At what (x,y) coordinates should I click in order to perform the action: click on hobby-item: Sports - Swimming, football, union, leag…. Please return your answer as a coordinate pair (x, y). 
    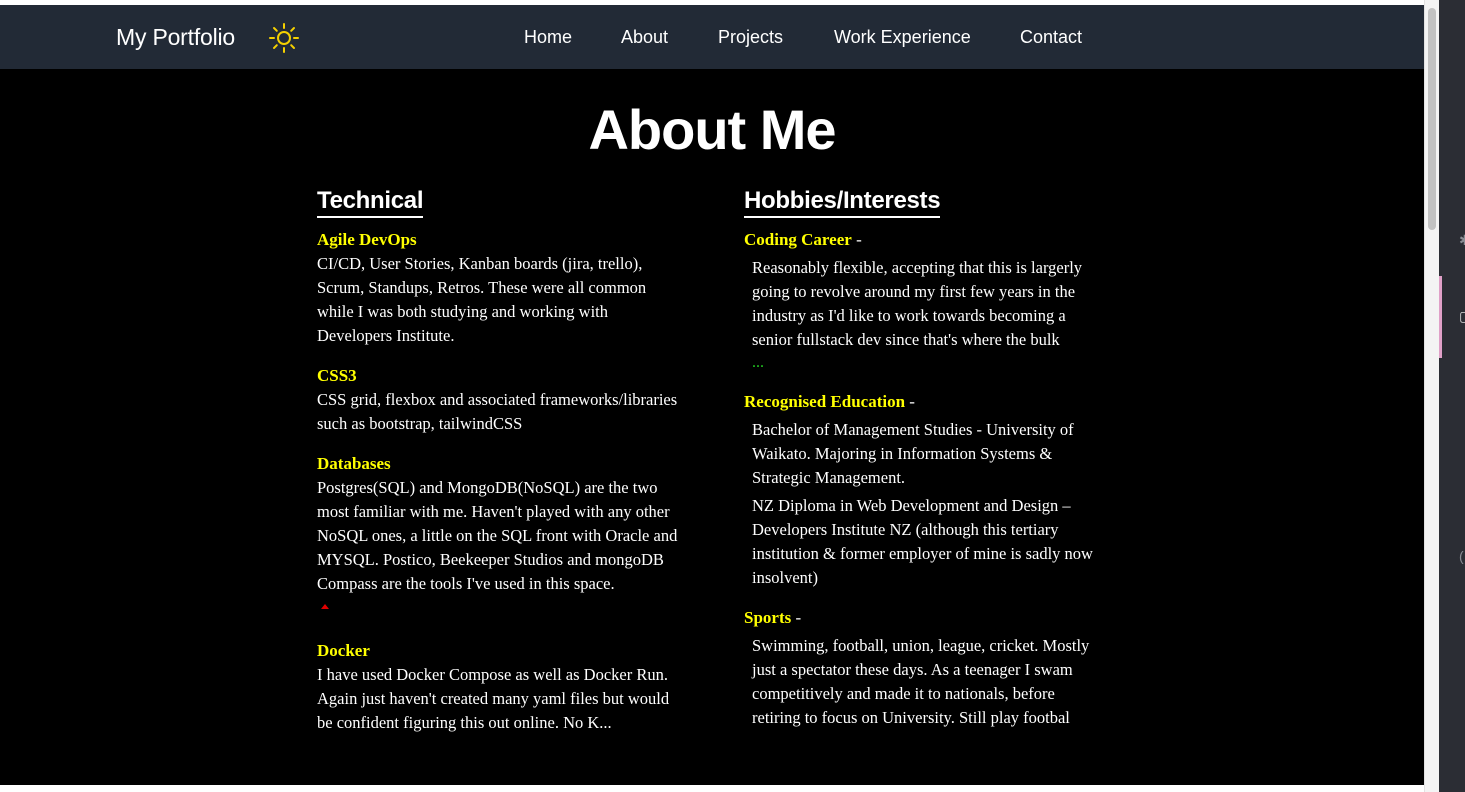
    Looking at the image, I should click on (924, 668).